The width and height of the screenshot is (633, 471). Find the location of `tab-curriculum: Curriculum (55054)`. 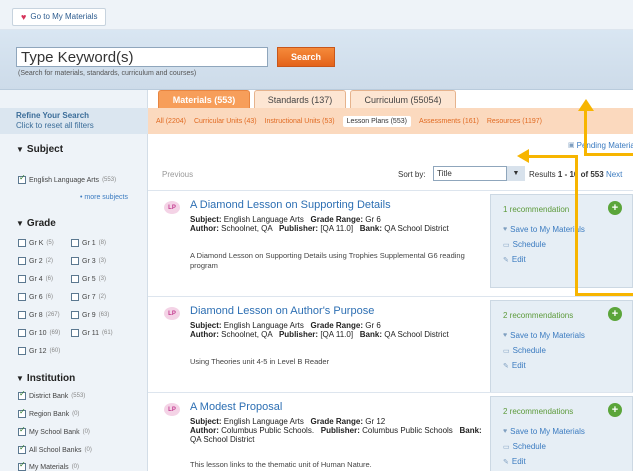

tab-curriculum: Curriculum (55054) is located at coordinates (403, 99).